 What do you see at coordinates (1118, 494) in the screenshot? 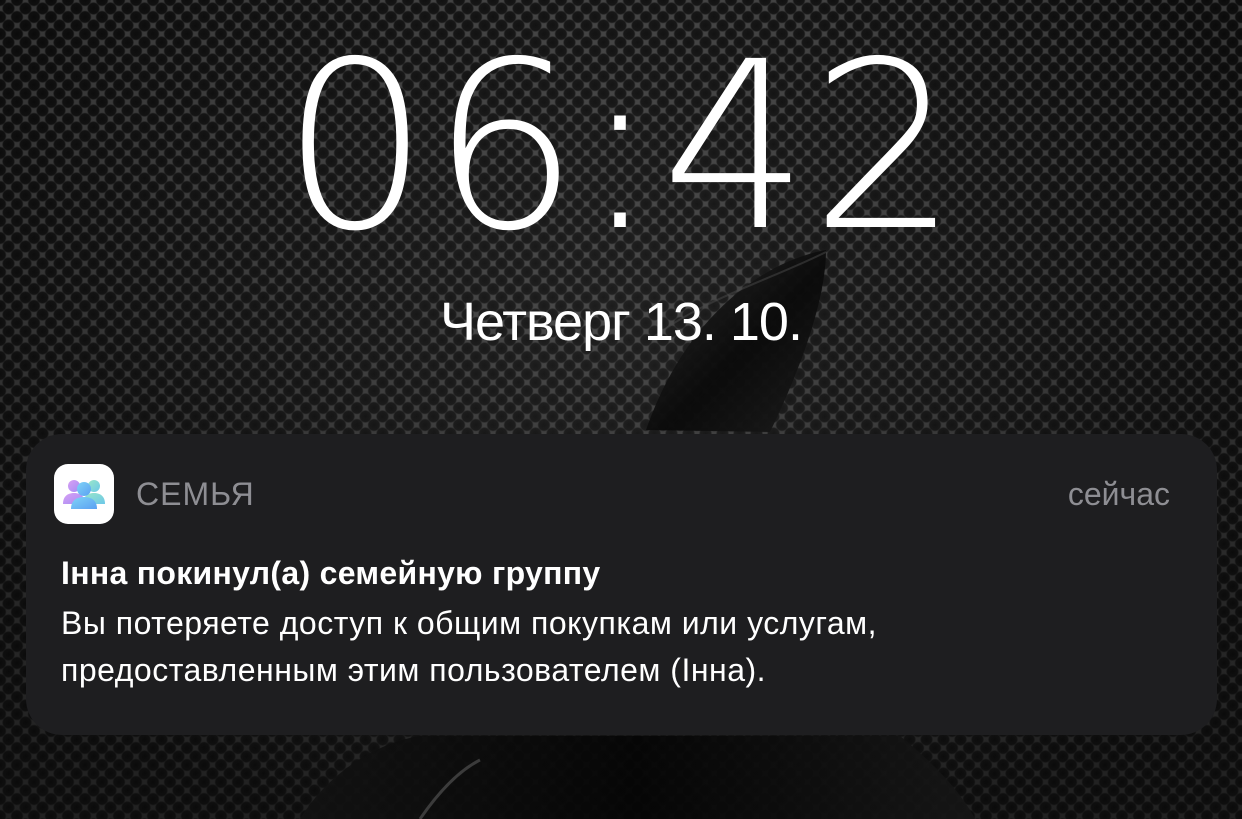
I see `notification-timestamp: сейчас` at bounding box center [1118, 494].